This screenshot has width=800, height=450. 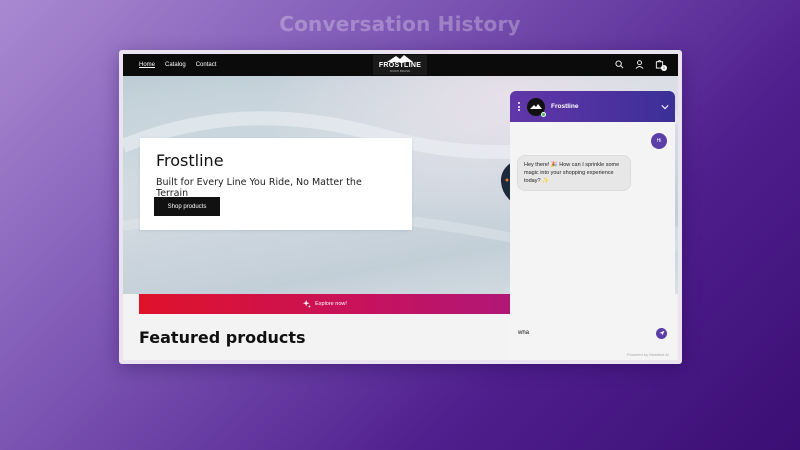 What do you see at coordinates (400, 58) in the screenshot?
I see `mountain-logo-icon` at bounding box center [400, 58].